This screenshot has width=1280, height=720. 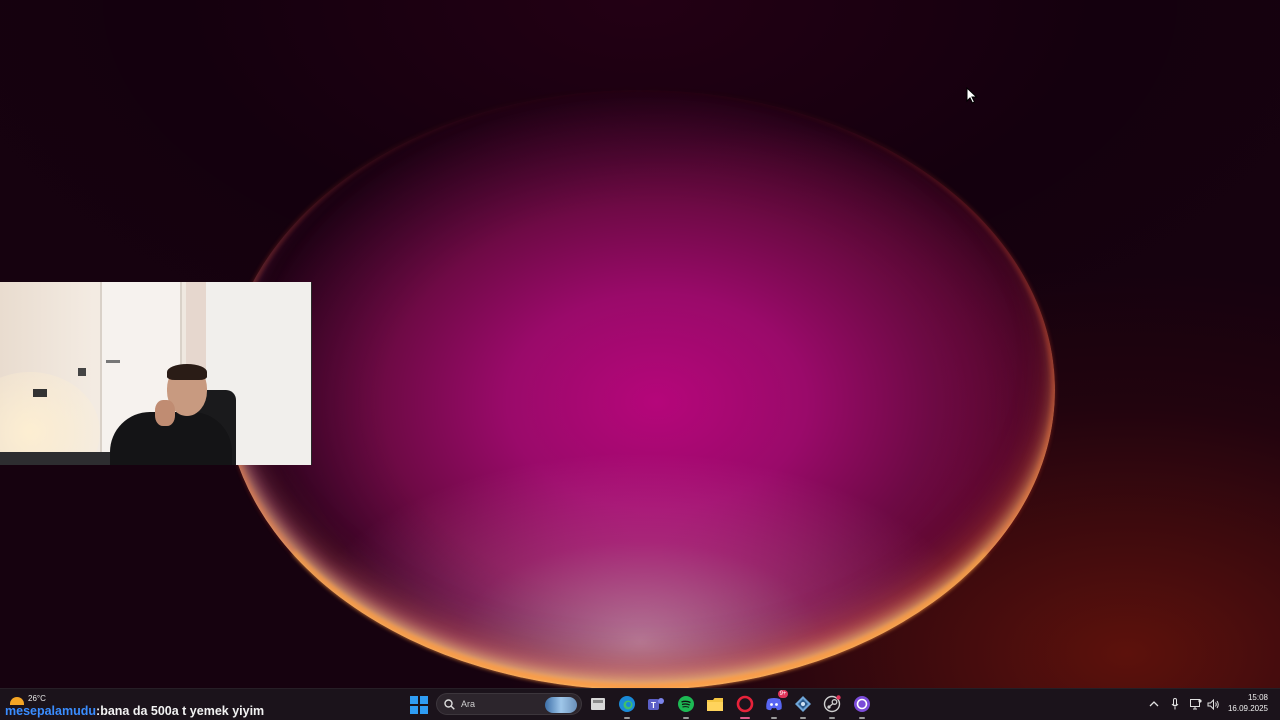 I want to click on search-placeholder: Ara, so click(x=468, y=704).